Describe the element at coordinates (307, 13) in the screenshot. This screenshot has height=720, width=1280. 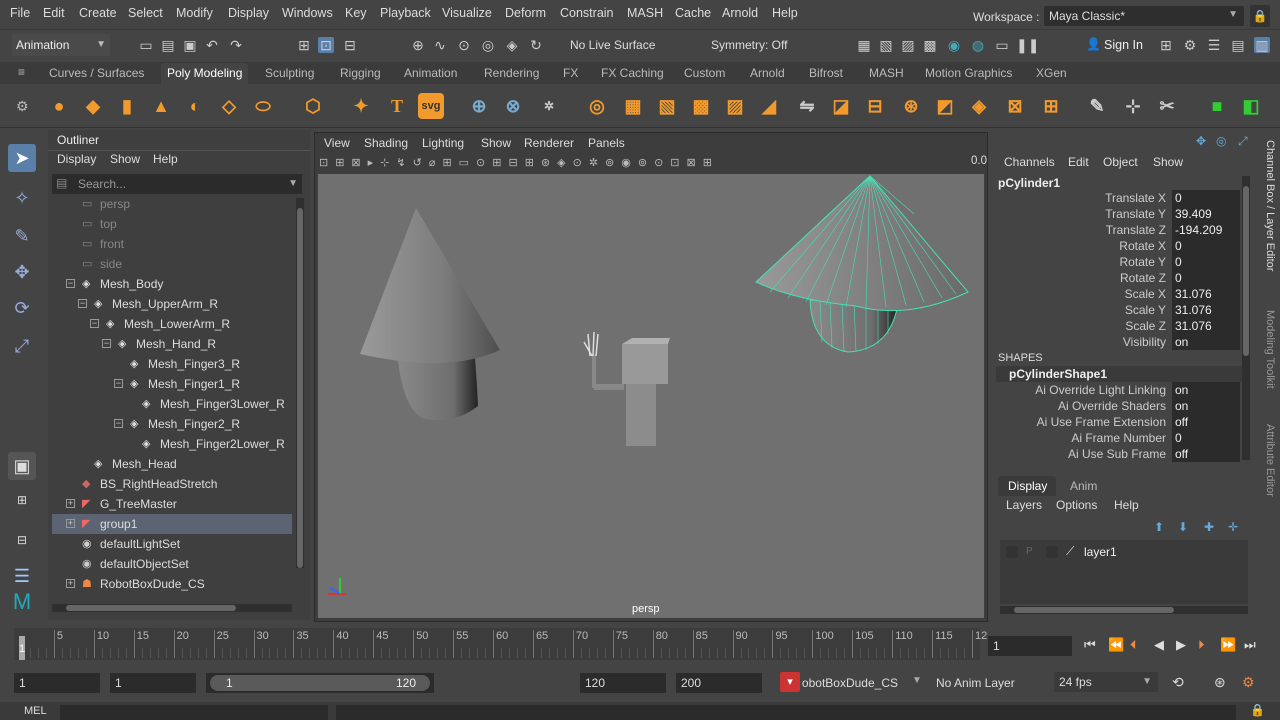
I see `menu-windows: Windows` at that location.